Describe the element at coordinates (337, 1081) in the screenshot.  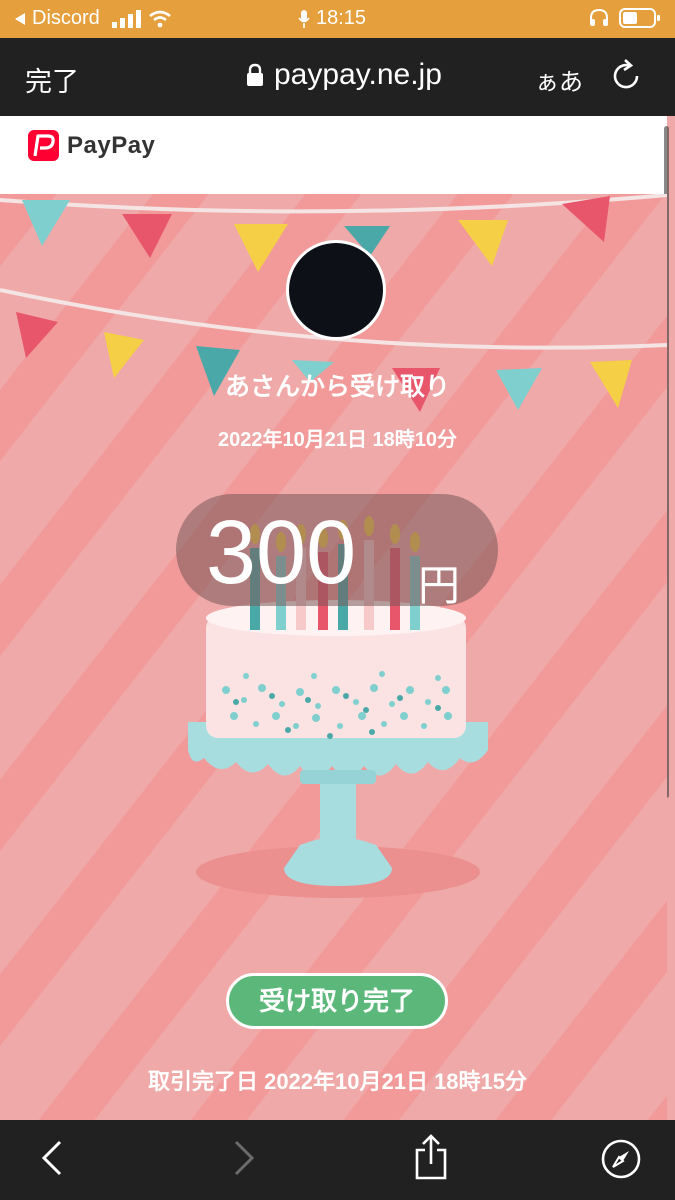
I see `completed-date: 取引完了日 2022年10月21日 18時15分` at that location.